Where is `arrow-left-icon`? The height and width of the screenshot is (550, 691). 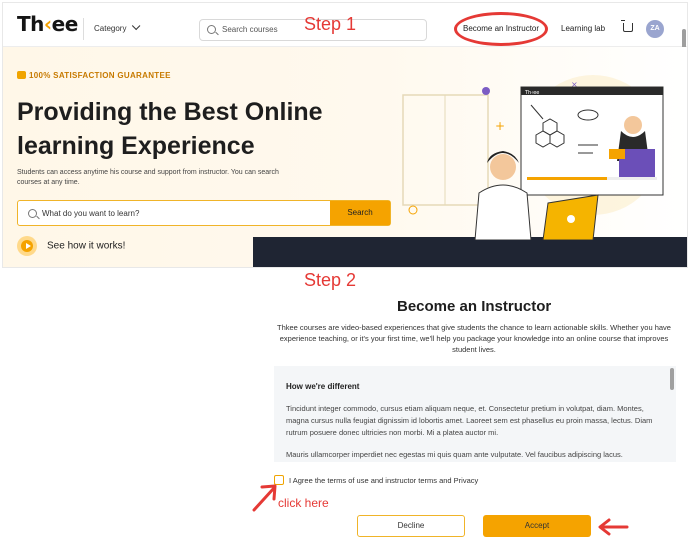
arrow-left-icon is located at coordinates (613, 527).